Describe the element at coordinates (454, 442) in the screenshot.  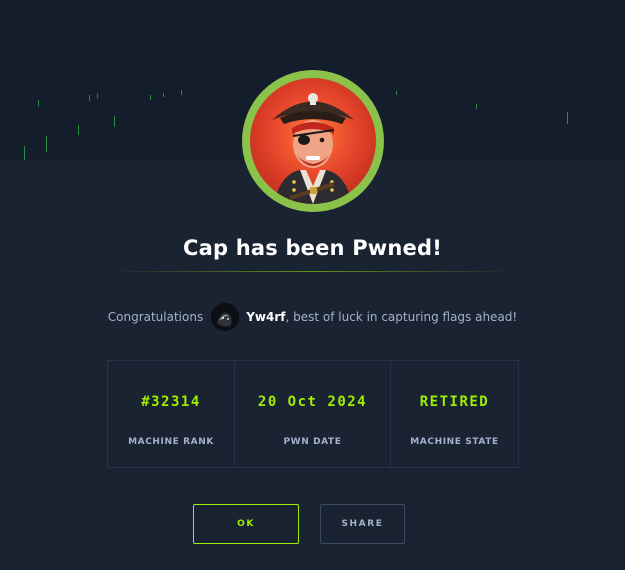
I see `stat-label: MACHINE STATE` at that location.